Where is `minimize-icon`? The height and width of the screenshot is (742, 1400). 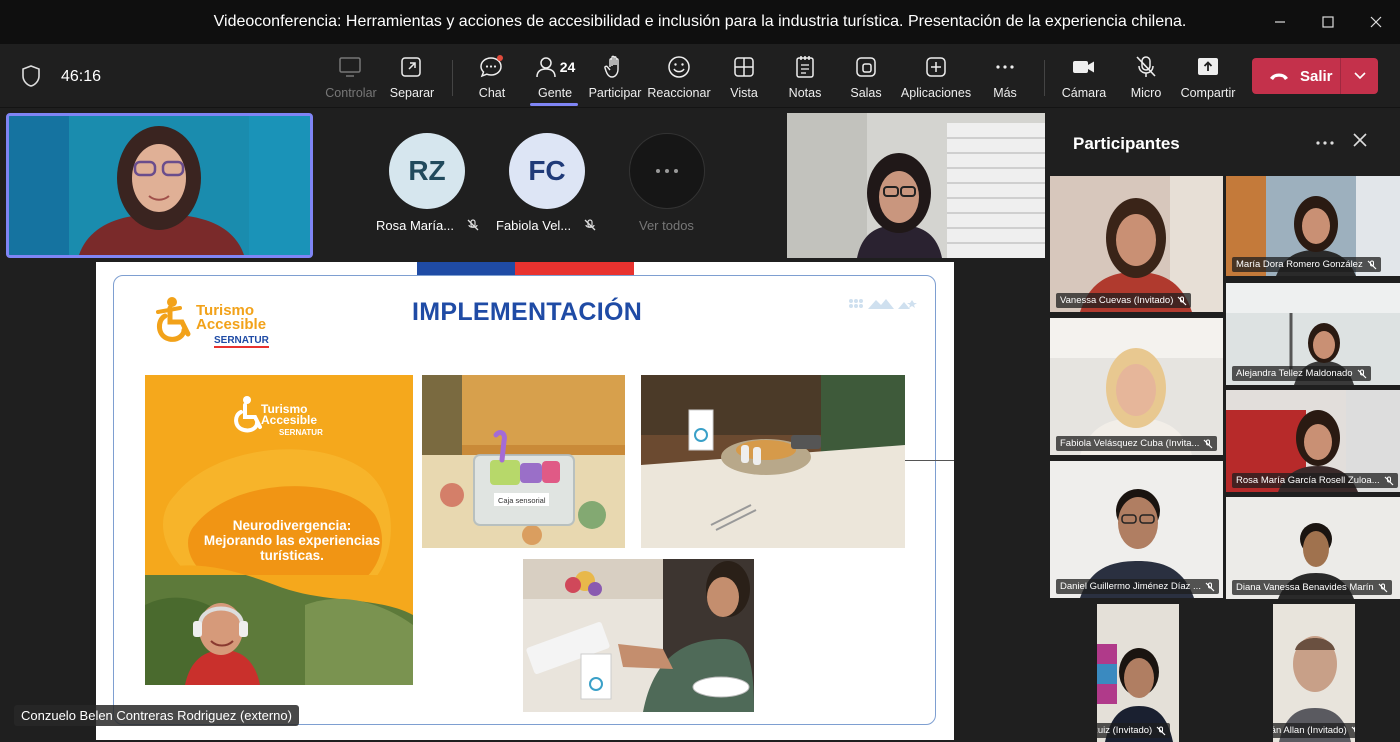 minimize-icon is located at coordinates (1280, 22).